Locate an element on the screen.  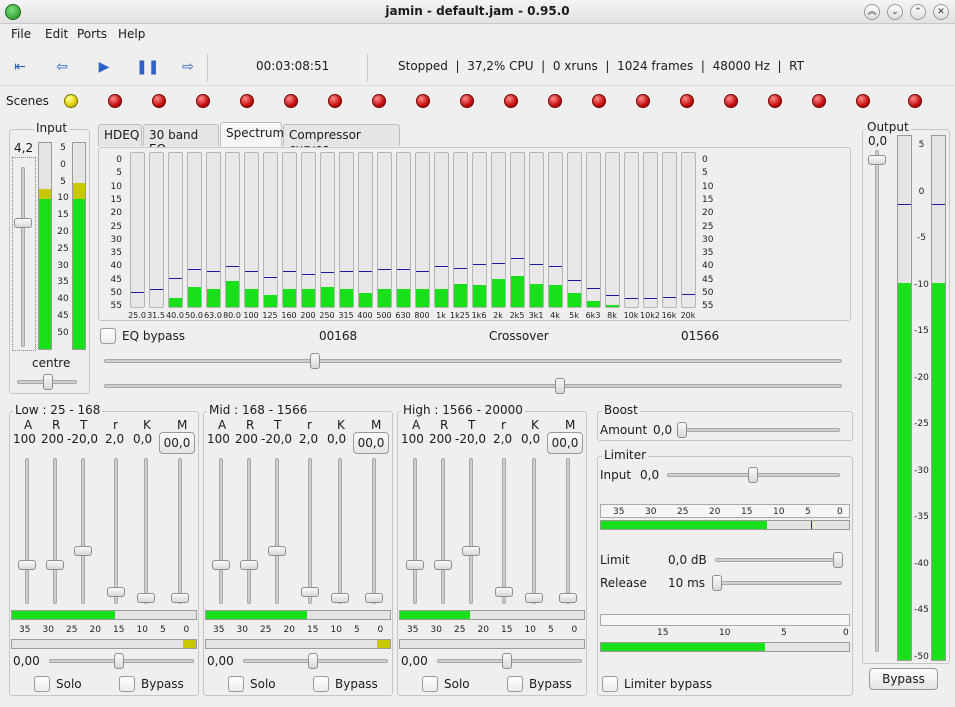
tab-hdeq: HDEQ is located at coordinates (120, 135).